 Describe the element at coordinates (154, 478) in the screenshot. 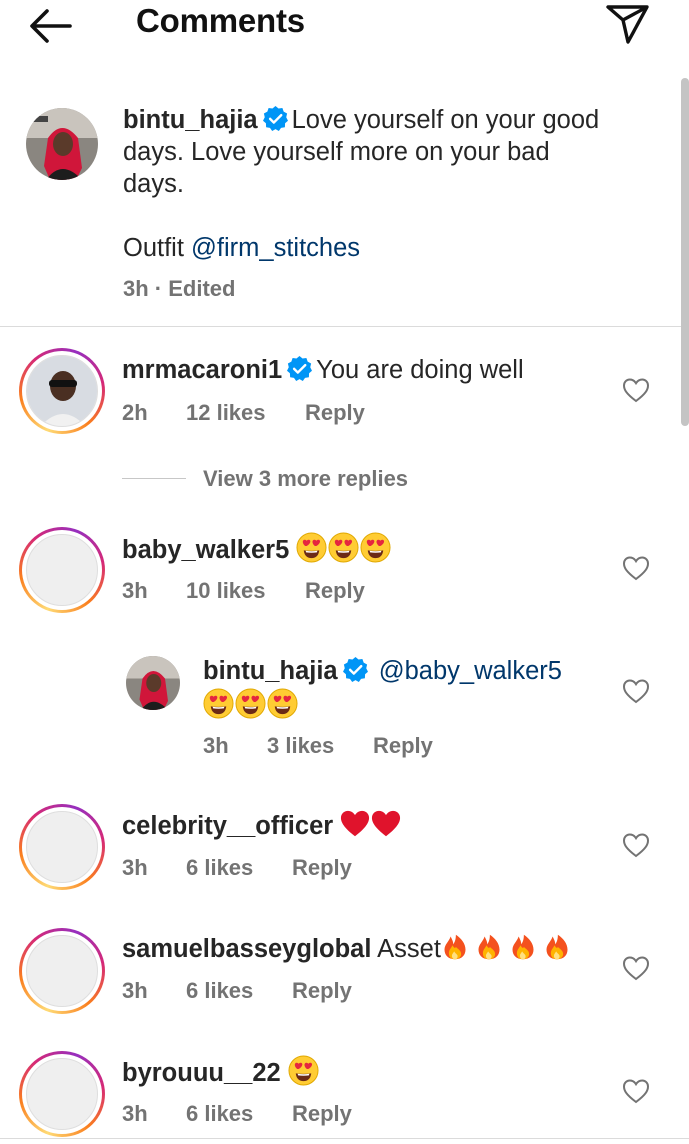

I see `view-replies-line` at that location.